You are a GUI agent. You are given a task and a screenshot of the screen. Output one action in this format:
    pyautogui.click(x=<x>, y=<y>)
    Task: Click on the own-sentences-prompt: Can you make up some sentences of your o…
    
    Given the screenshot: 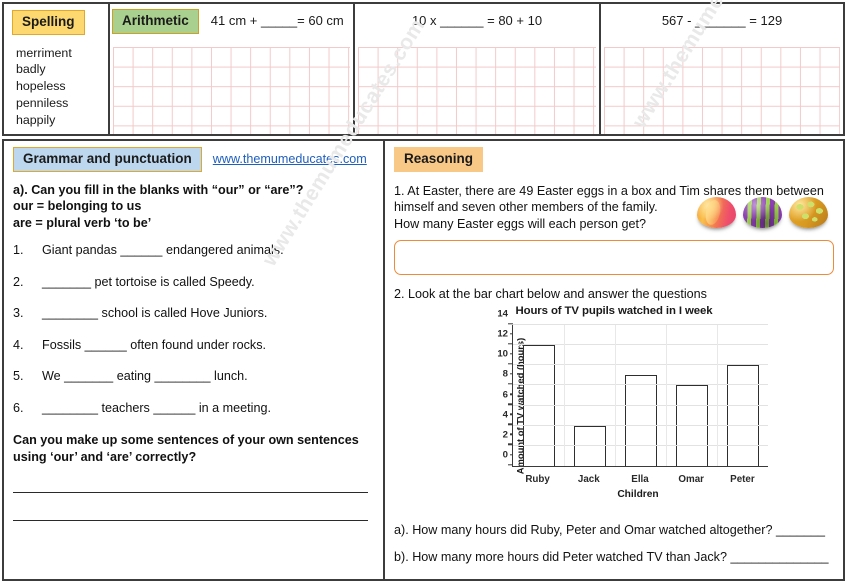 What is the action you would take?
    pyautogui.click(x=193, y=448)
    